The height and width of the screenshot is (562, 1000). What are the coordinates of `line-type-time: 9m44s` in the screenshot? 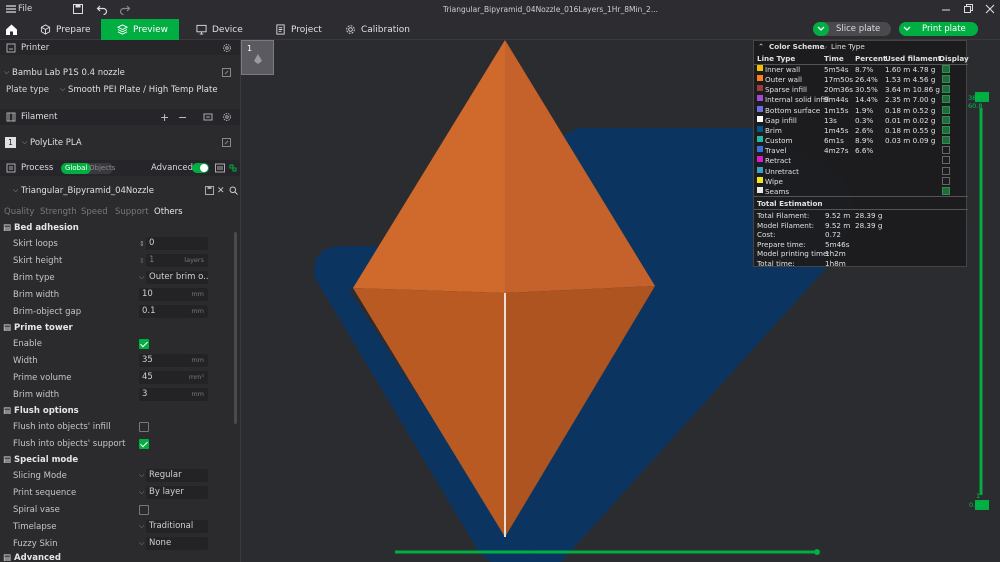 It's located at (836, 100).